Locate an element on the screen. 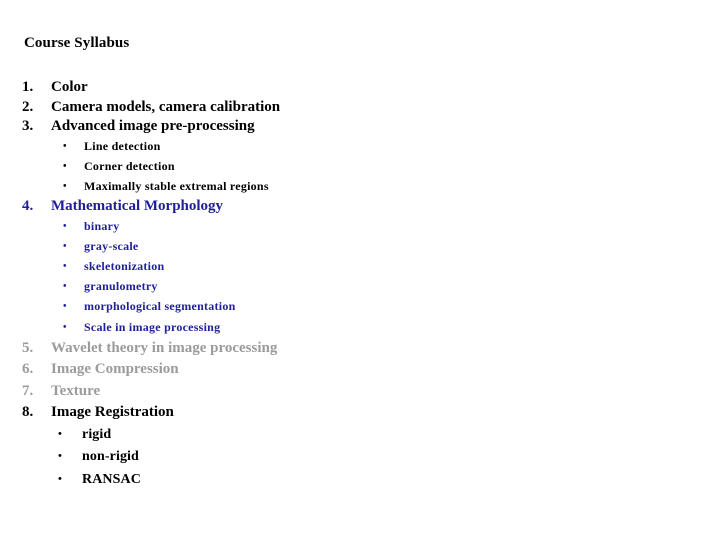  outline-item-label: Texture is located at coordinates (76, 390).